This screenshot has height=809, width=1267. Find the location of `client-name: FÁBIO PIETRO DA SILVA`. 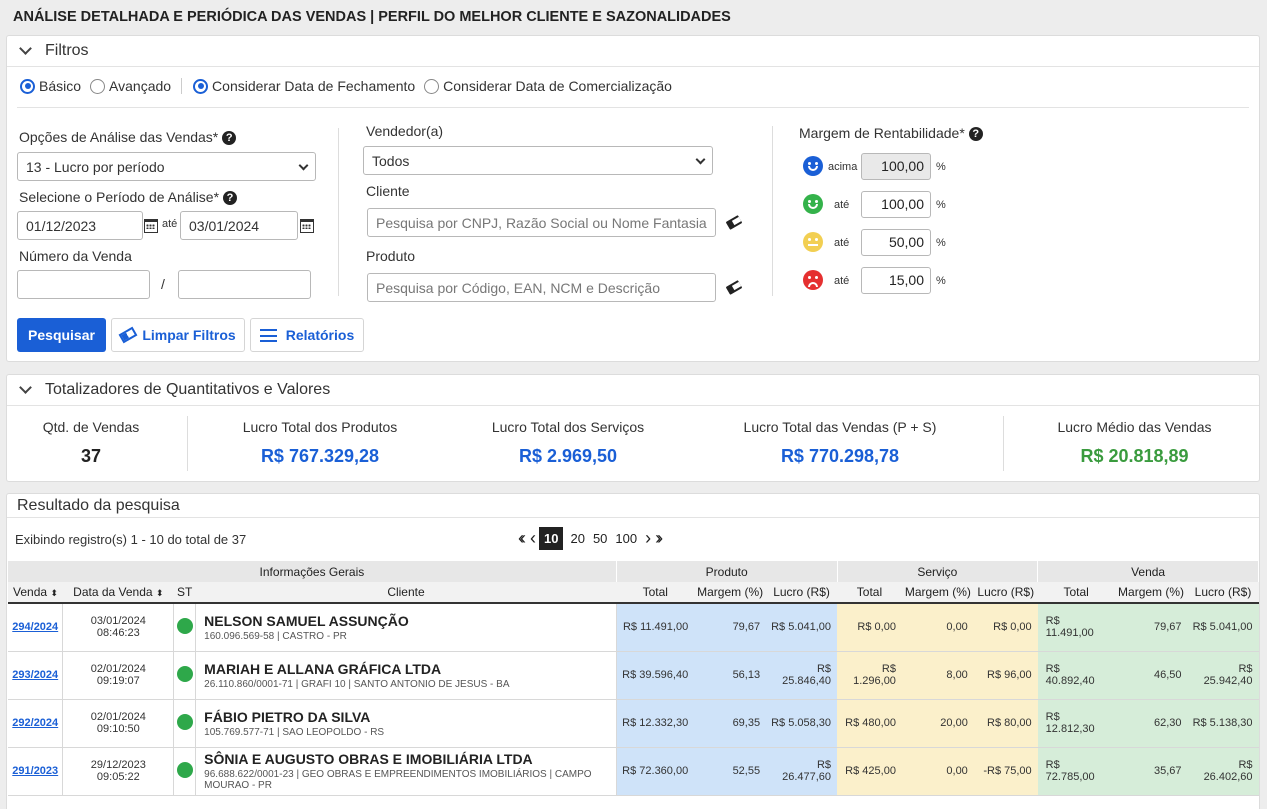

client-name: FÁBIO PIETRO DA SILVA is located at coordinates (287, 716).